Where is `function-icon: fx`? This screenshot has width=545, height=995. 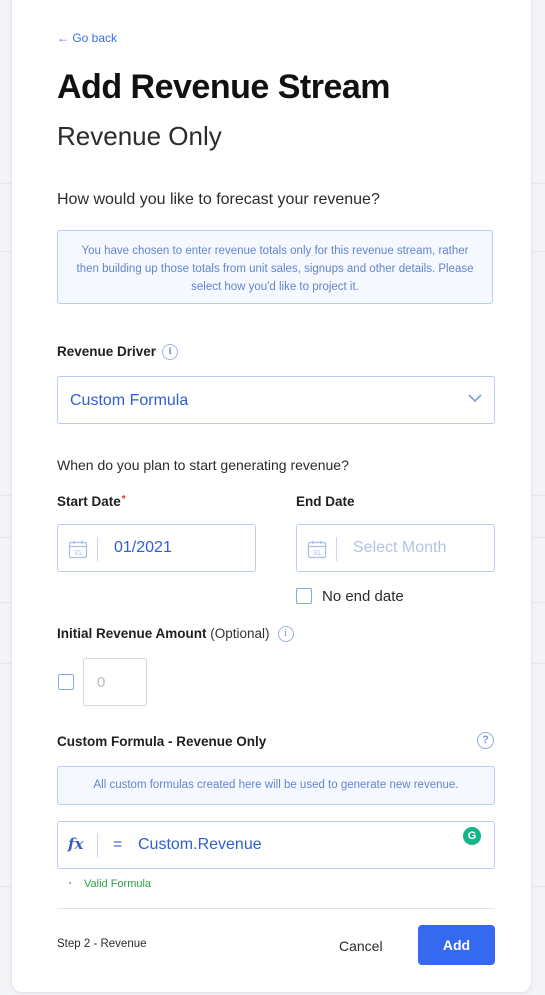 function-icon: fx is located at coordinates (76, 844).